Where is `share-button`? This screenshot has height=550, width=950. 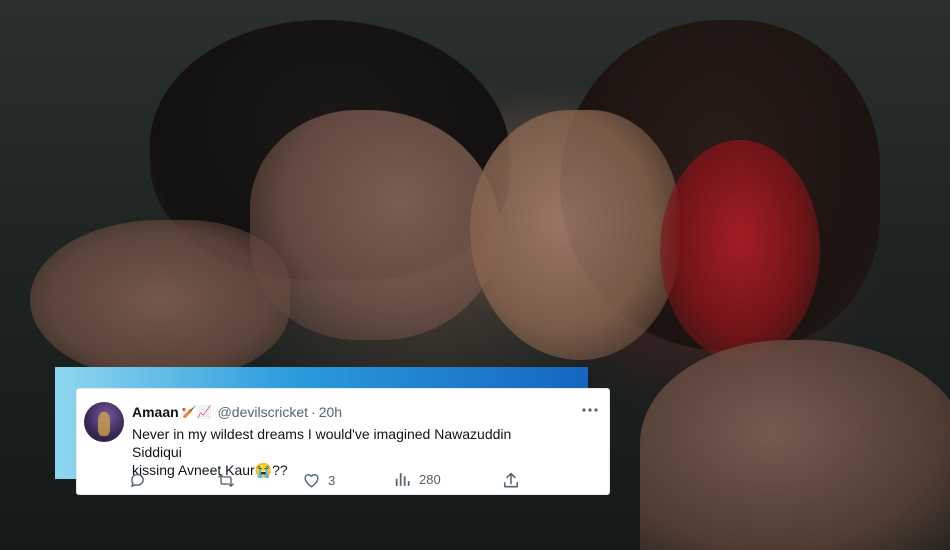 share-button is located at coordinates (511, 480).